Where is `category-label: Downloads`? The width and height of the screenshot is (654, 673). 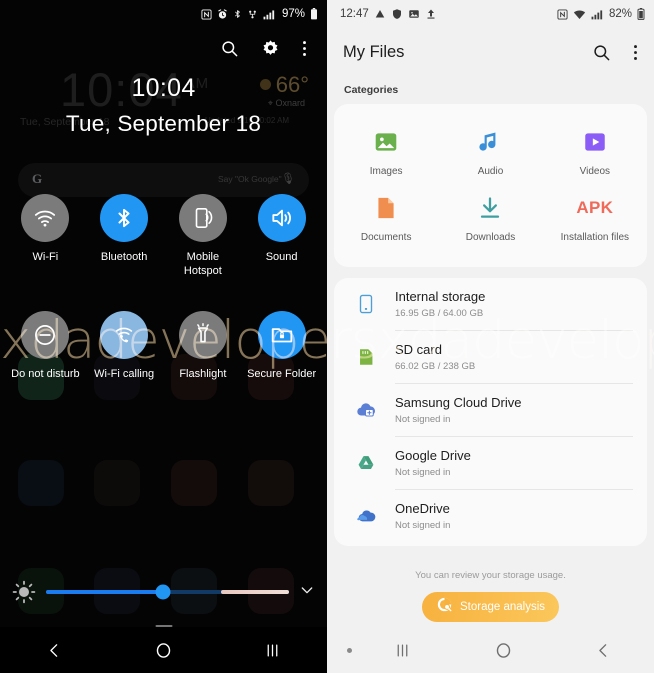 category-label: Downloads is located at coordinates (490, 237).